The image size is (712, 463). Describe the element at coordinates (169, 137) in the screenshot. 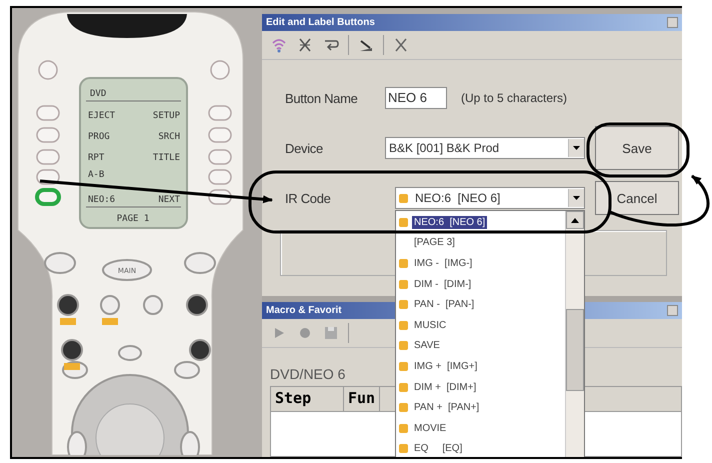

I see `lcd-label: SRCH` at that location.